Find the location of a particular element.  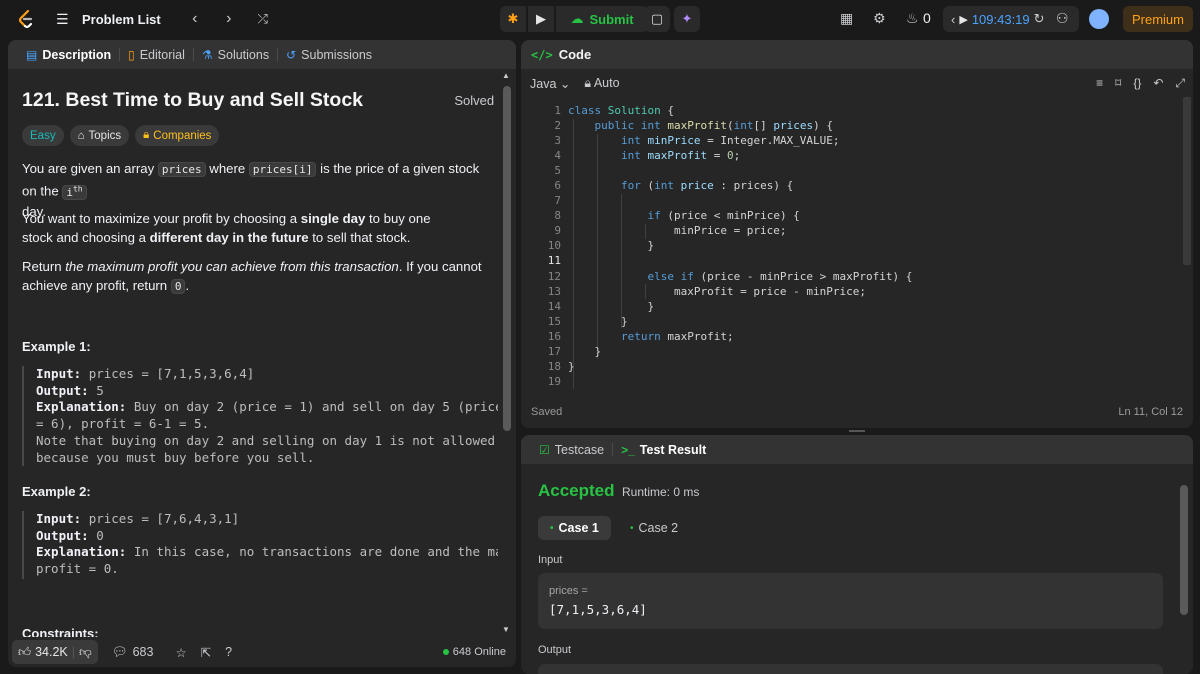

tab-submissions: ↺ Submissions is located at coordinates (329, 54).